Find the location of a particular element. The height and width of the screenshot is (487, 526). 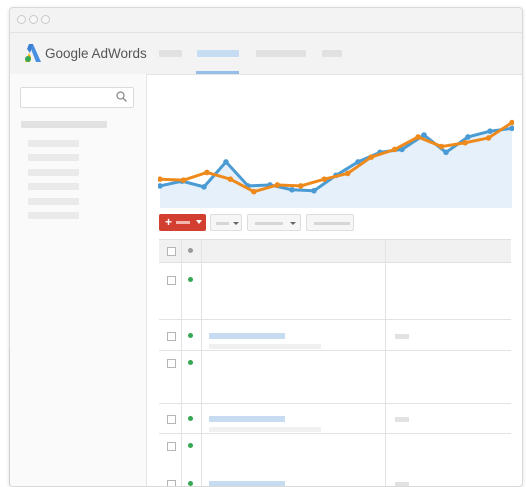

add-button: + is located at coordinates (182, 222).